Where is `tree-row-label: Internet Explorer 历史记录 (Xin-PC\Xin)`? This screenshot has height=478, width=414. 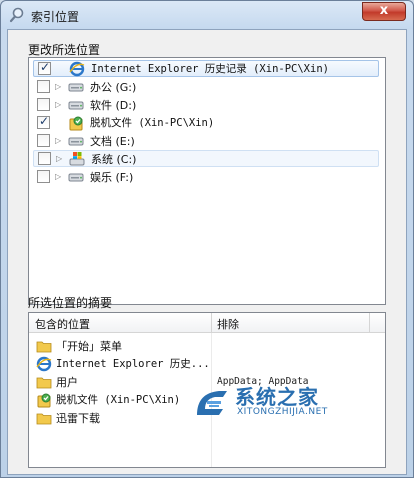
tree-row-label: Internet Explorer 历史记录 (Xin-PC\Xin) is located at coordinates (210, 69).